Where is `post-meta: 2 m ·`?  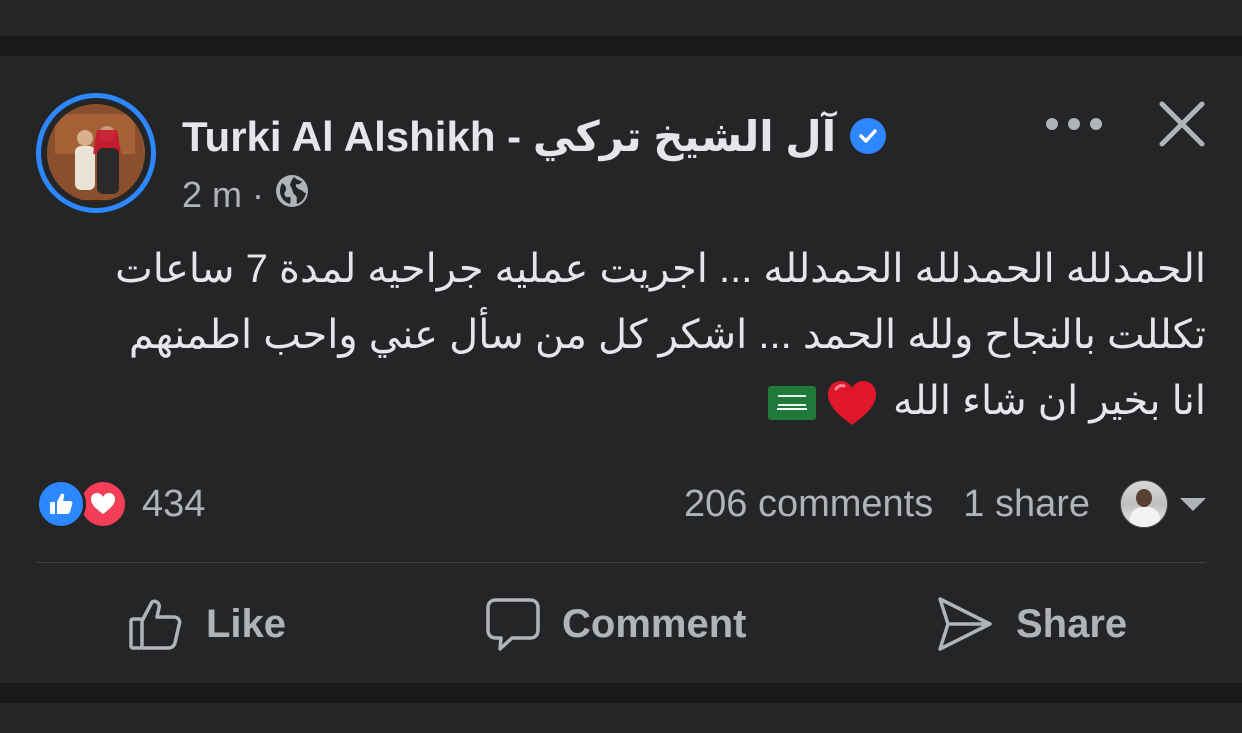
post-meta: 2 m · is located at coordinates (246, 195).